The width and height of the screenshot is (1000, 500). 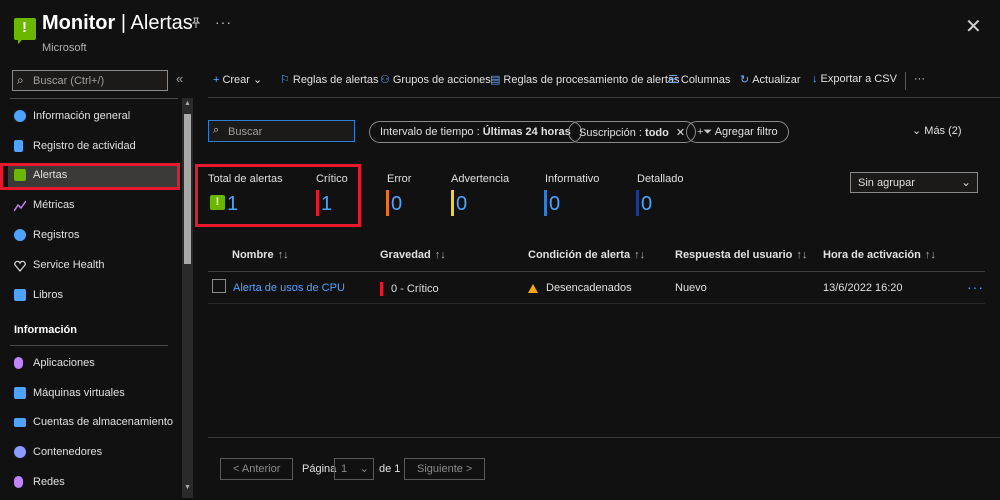 What do you see at coordinates (445, 469) in the screenshot?
I see `next-page-button: Siguiente >` at bounding box center [445, 469].